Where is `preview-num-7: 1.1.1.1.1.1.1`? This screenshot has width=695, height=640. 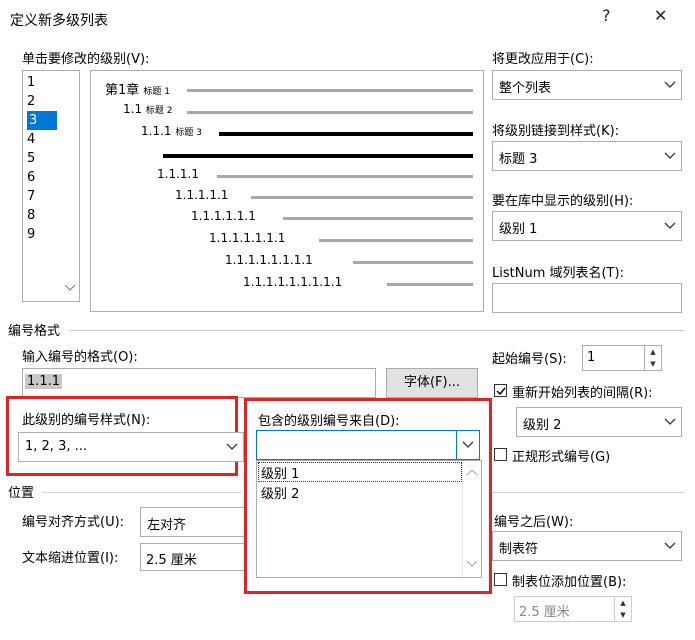
preview-num-7: 1.1.1.1.1.1.1 is located at coordinates (247, 238).